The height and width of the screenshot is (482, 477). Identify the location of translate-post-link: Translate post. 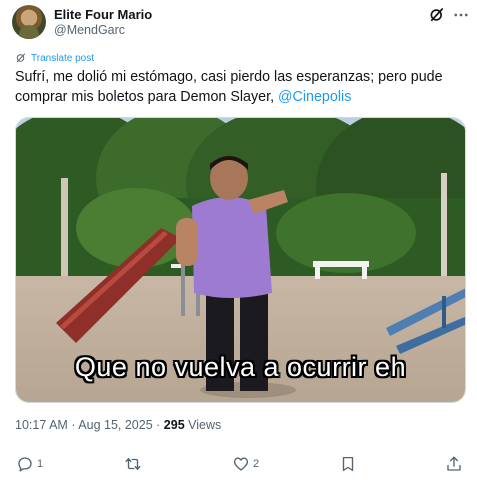
(54, 58).